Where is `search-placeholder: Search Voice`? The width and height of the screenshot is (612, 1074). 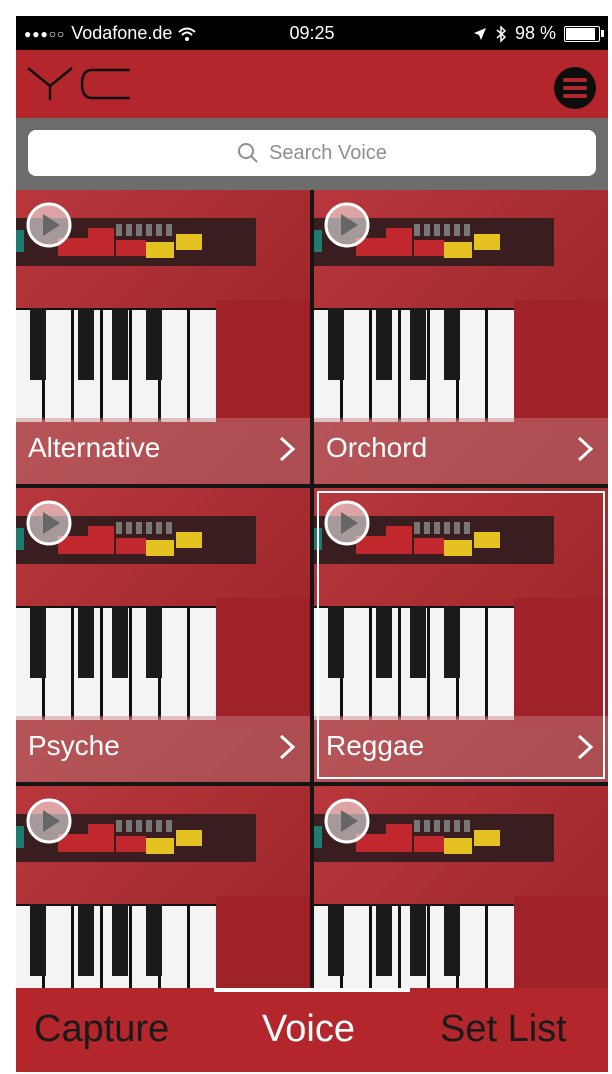 search-placeholder: Search Voice is located at coordinates (328, 152).